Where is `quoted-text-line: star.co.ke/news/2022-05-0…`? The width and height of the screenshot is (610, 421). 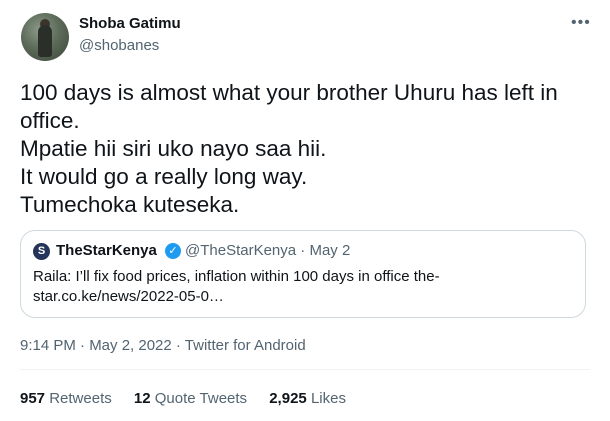
quoted-text-line: star.co.ke/news/2022-05-0… is located at coordinates (128, 296).